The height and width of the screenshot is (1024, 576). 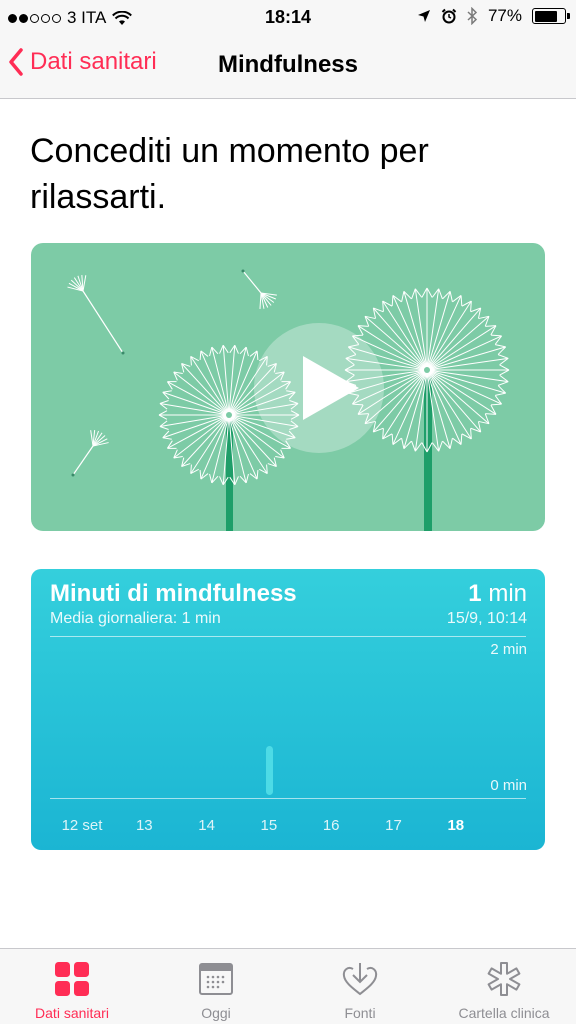 I want to click on tab-fonti: Fonti, so click(x=360, y=986).